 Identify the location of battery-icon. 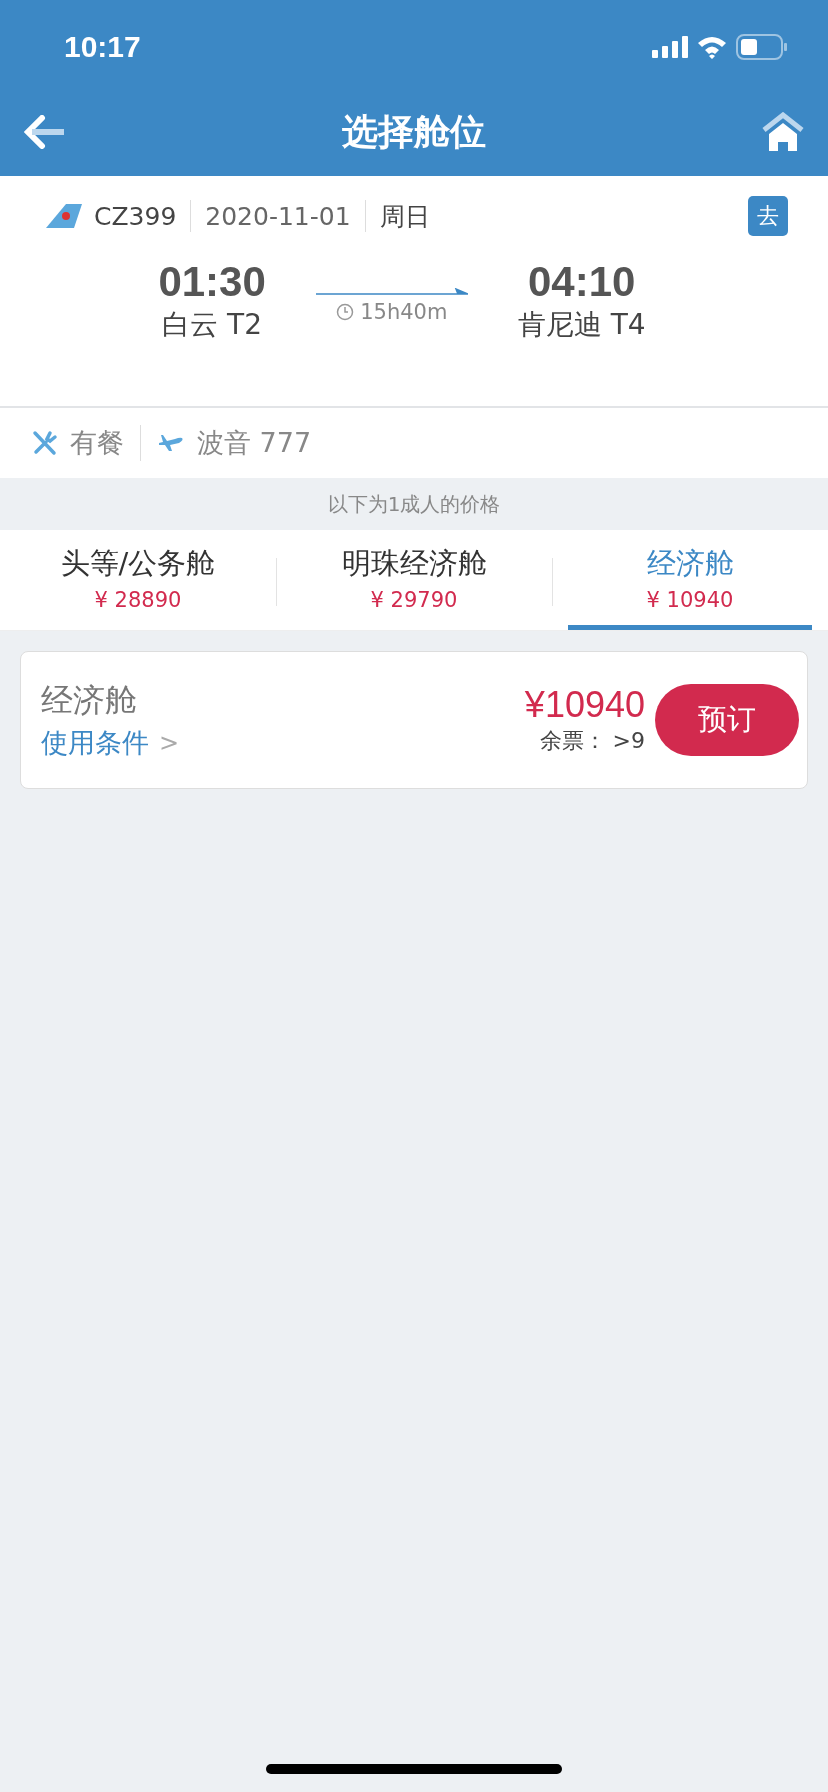
(762, 47).